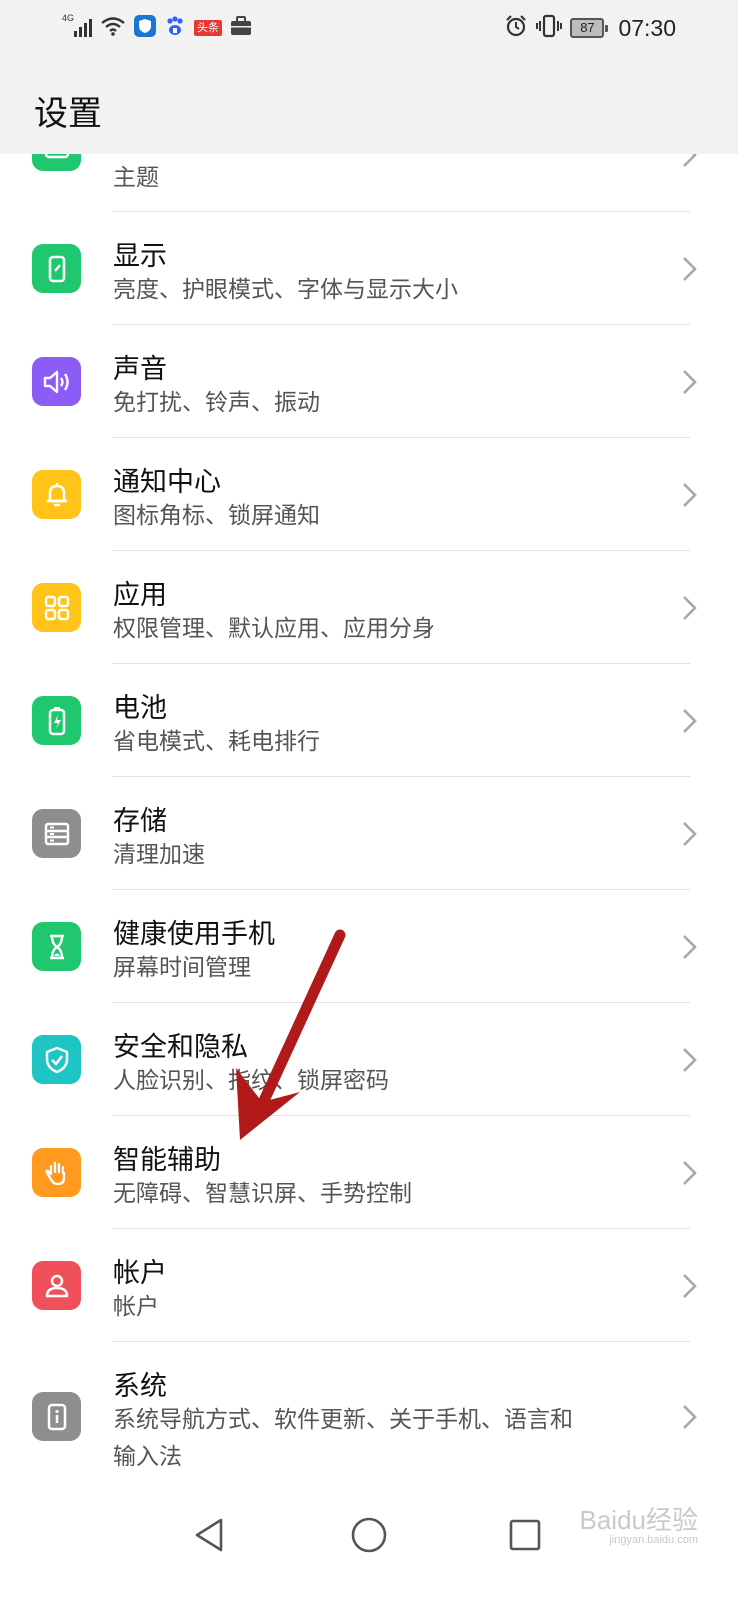 Image resolution: width=738 pixels, height=1600 pixels. I want to click on setting-title: 声音, so click(140, 369).